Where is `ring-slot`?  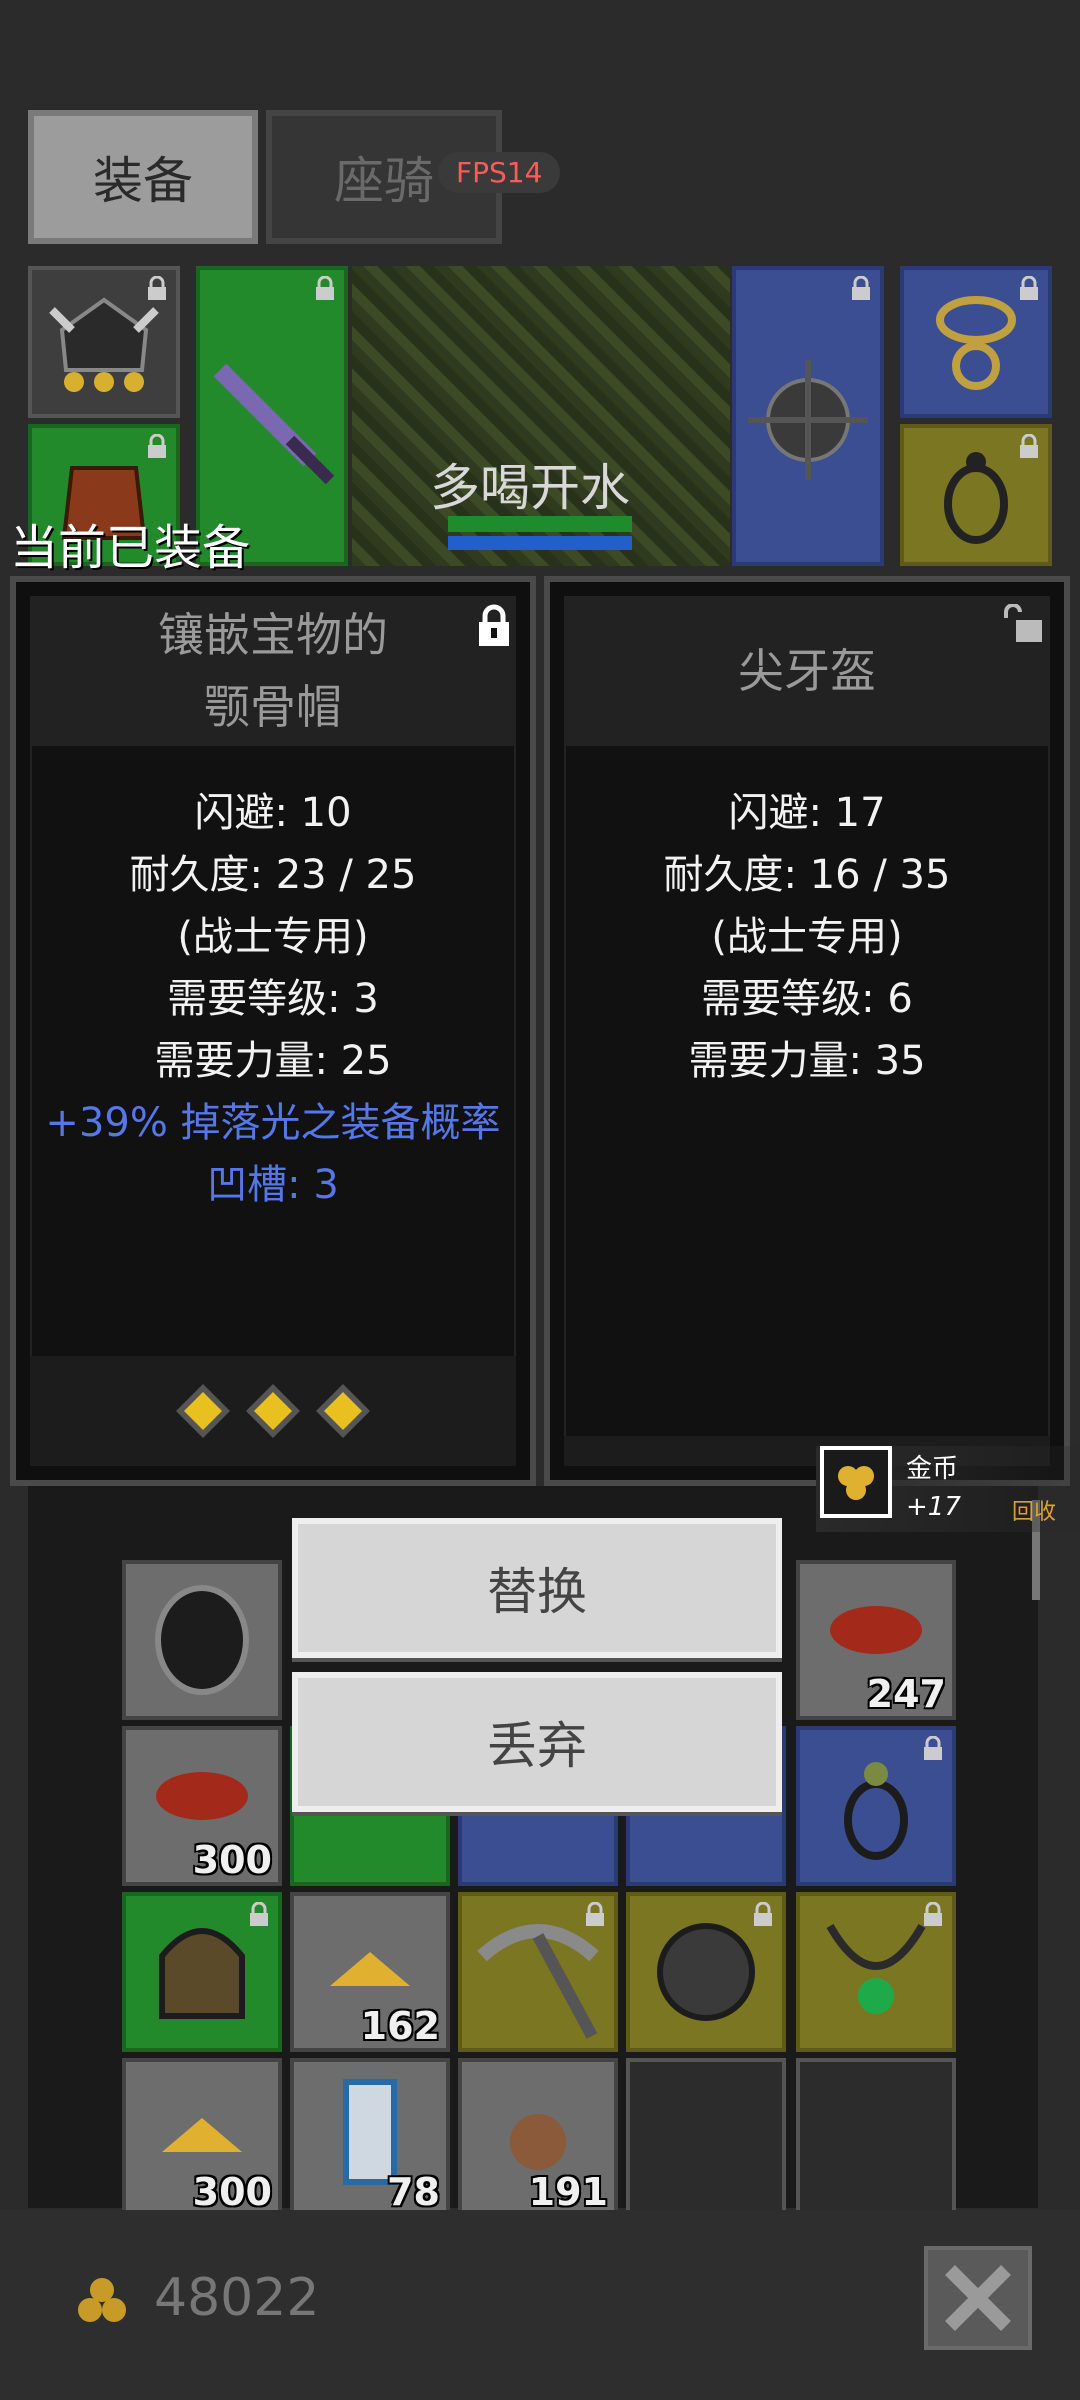
ring-slot is located at coordinates (976, 495).